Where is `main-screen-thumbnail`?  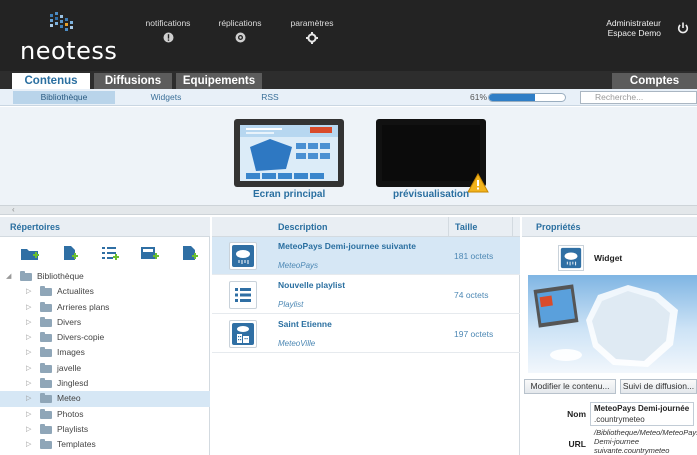
main-screen-thumbnail is located at coordinates (289, 153).